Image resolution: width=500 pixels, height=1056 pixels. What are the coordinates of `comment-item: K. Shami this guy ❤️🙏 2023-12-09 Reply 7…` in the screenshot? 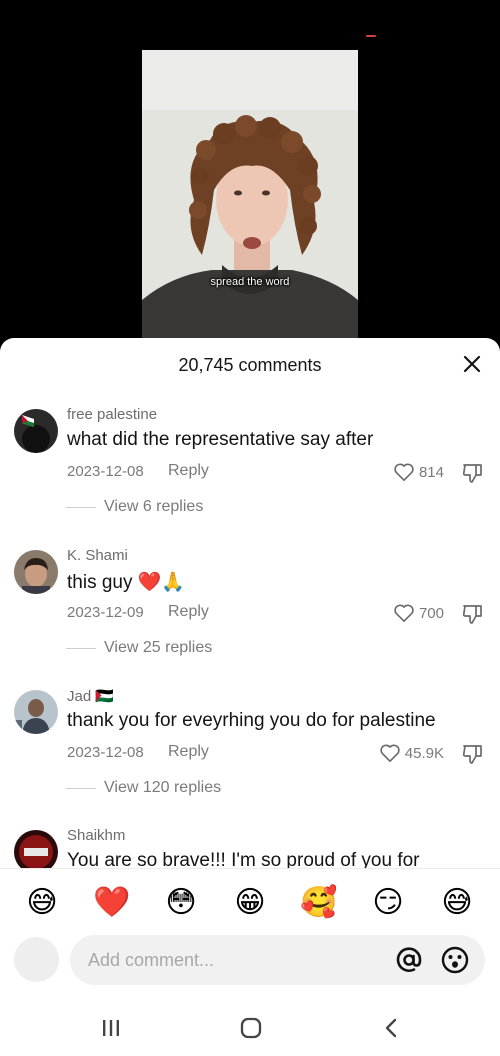 It's located at (250, 603).